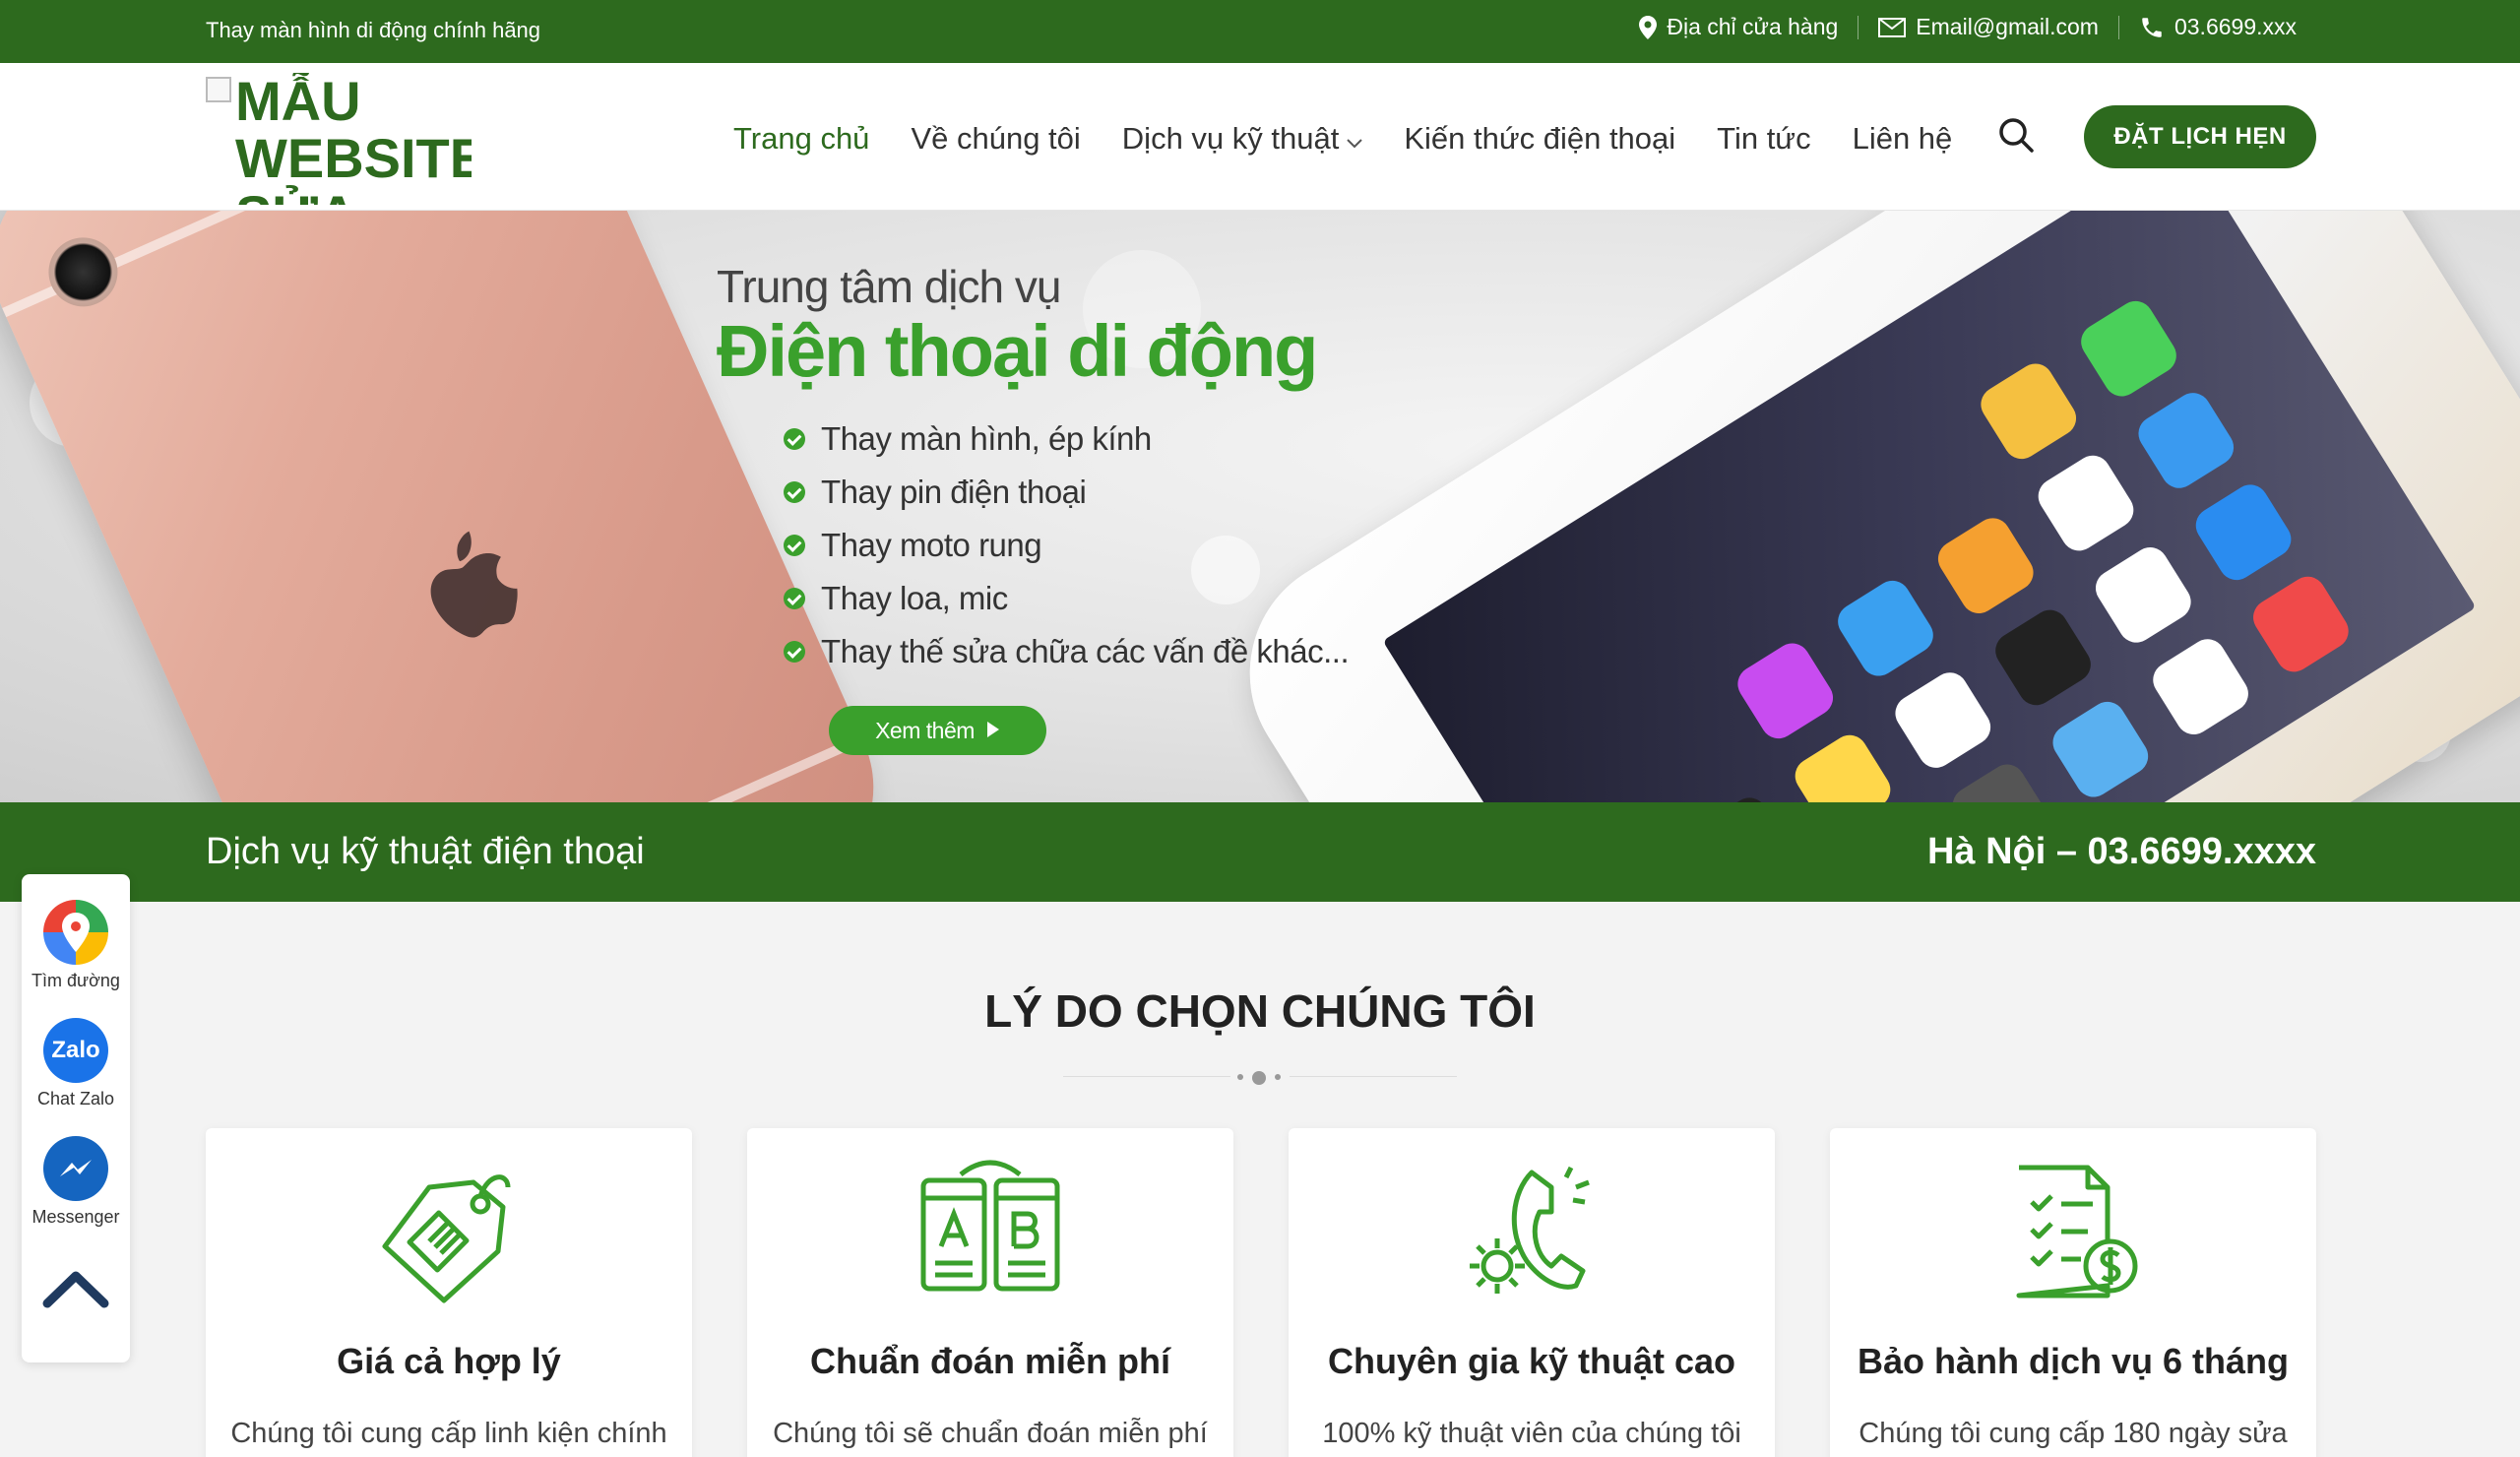 The width and height of the screenshot is (2520, 1457). I want to click on apple-logo-icon, so click(477, 587).